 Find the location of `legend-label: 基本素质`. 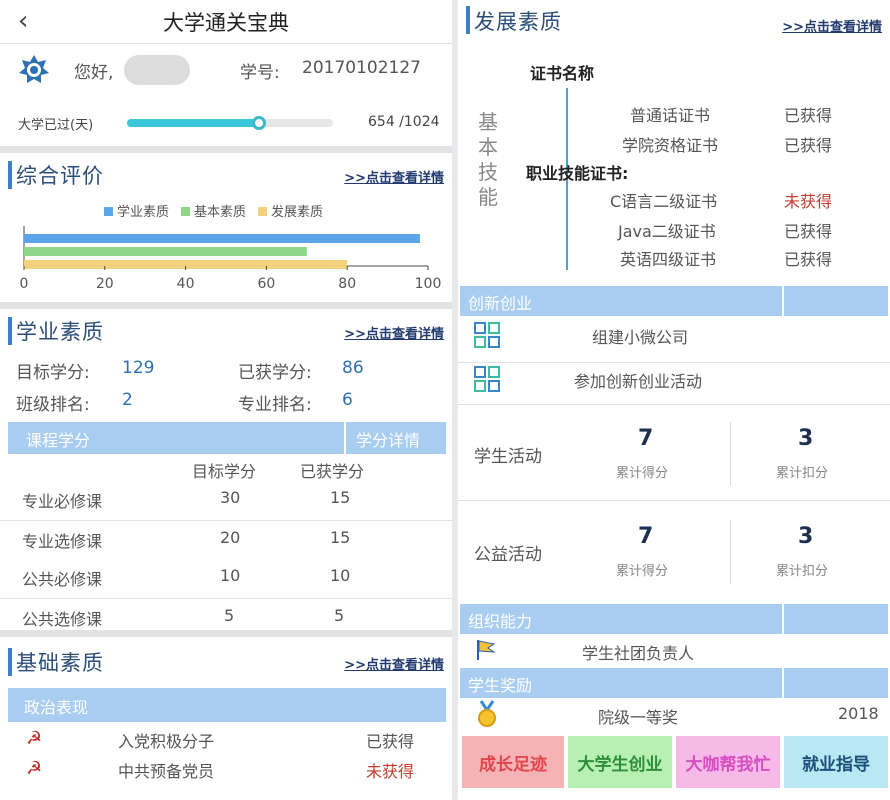

legend-label: 基本素质 is located at coordinates (220, 212).